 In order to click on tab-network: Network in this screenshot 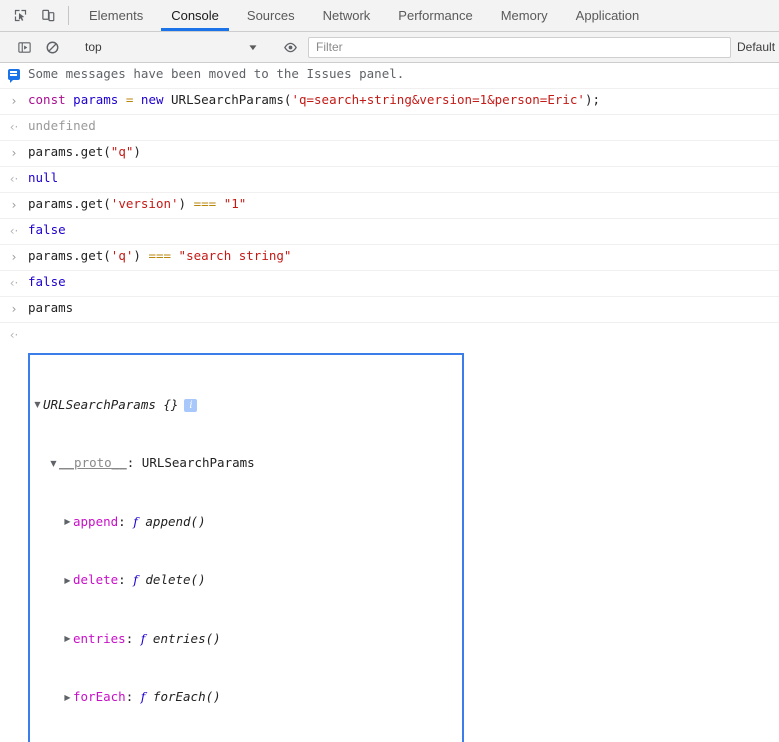, I will do `click(347, 15)`.